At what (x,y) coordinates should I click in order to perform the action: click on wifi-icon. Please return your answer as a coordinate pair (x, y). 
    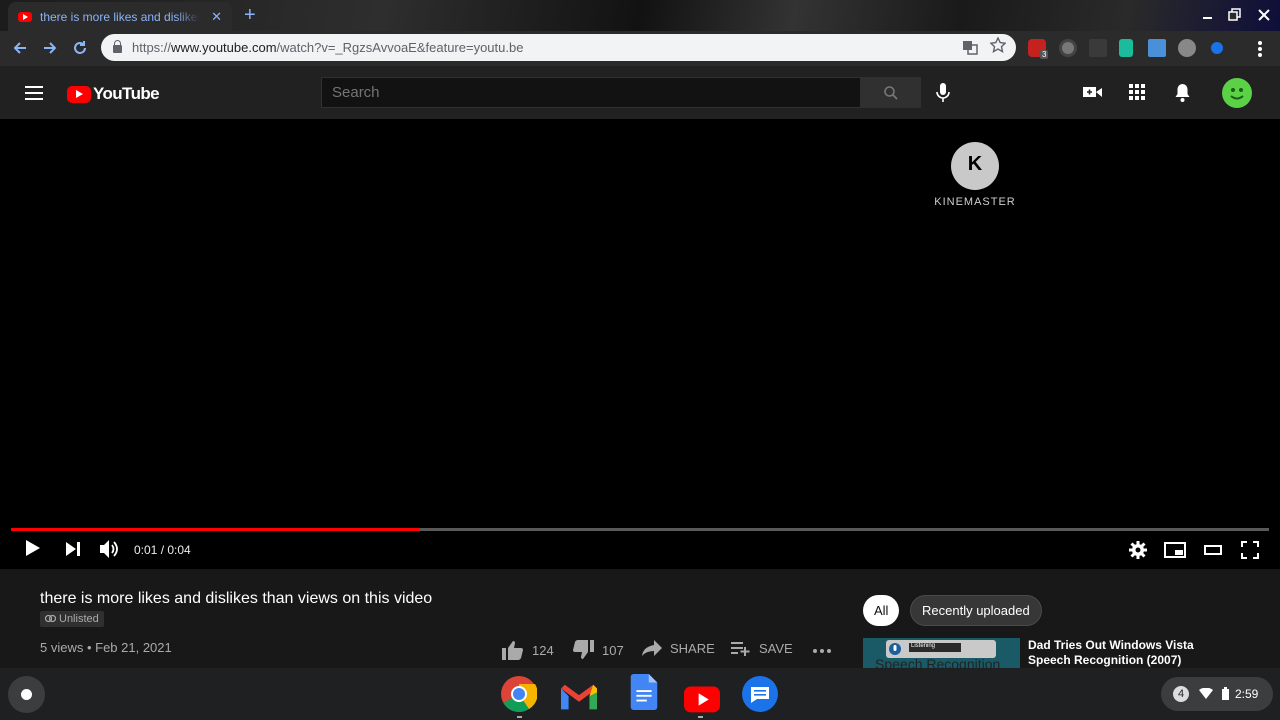
    Looking at the image, I should click on (1206, 693).